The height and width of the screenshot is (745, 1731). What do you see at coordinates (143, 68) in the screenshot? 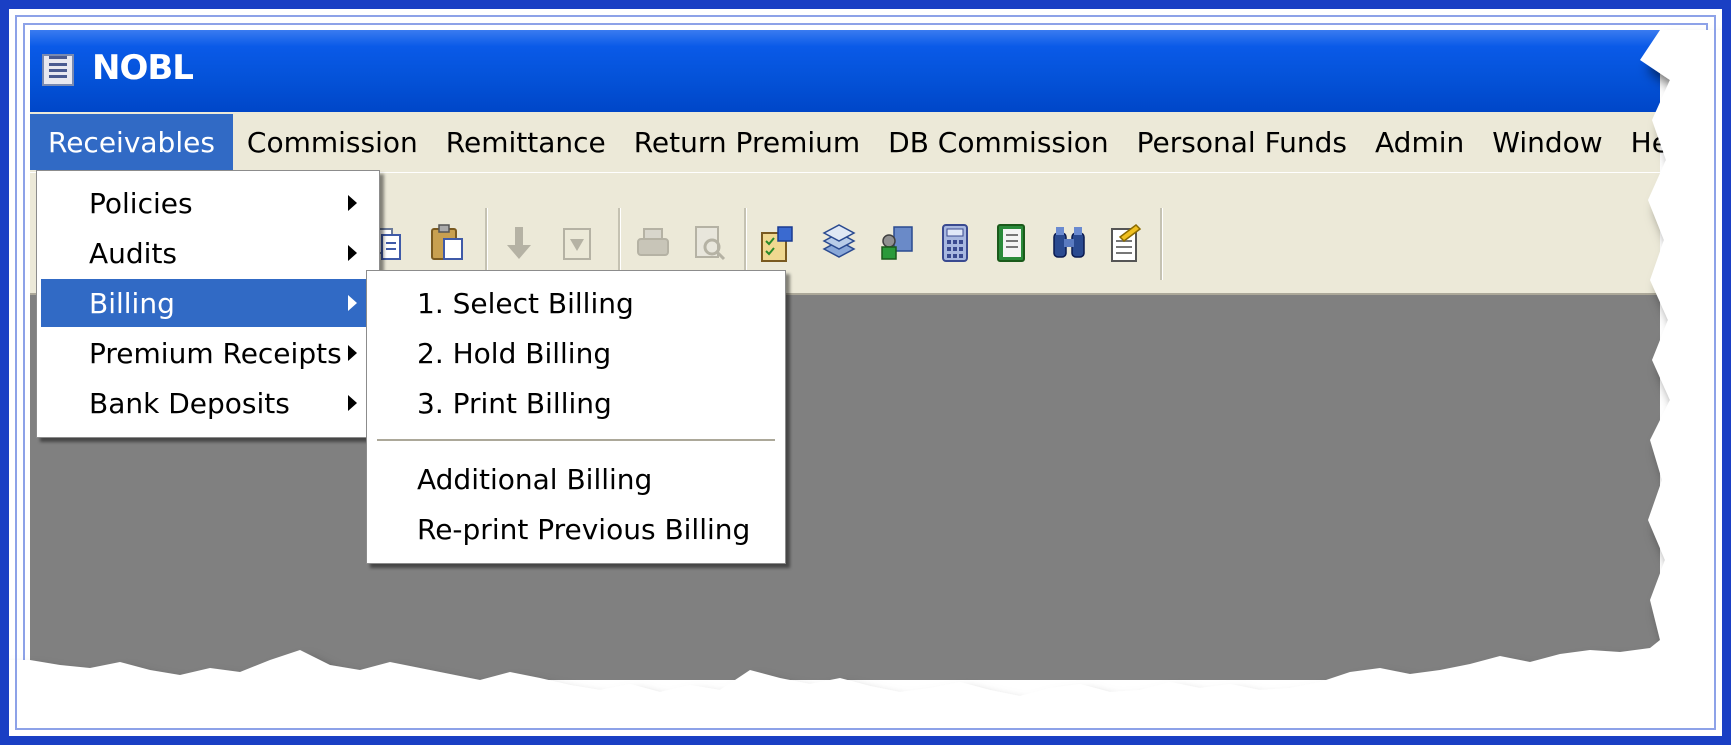
I see `window-title: NOBL` at bounding box center [143, 68].